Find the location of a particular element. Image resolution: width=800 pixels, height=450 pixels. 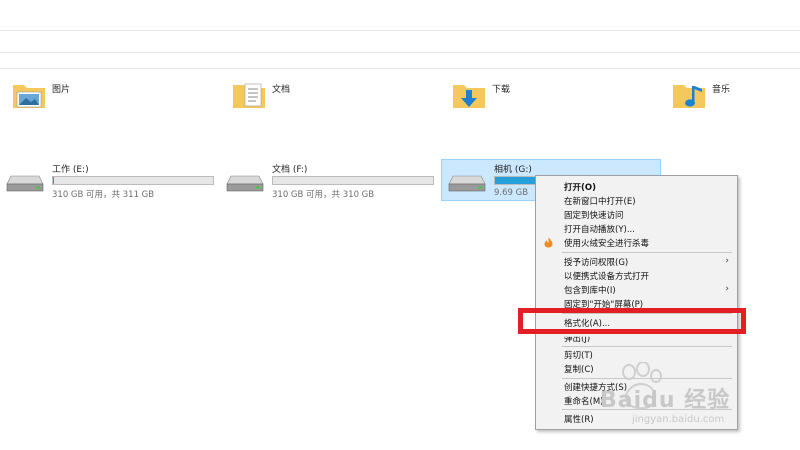

folder-label: 图片 is located at coordinates (61, 90).